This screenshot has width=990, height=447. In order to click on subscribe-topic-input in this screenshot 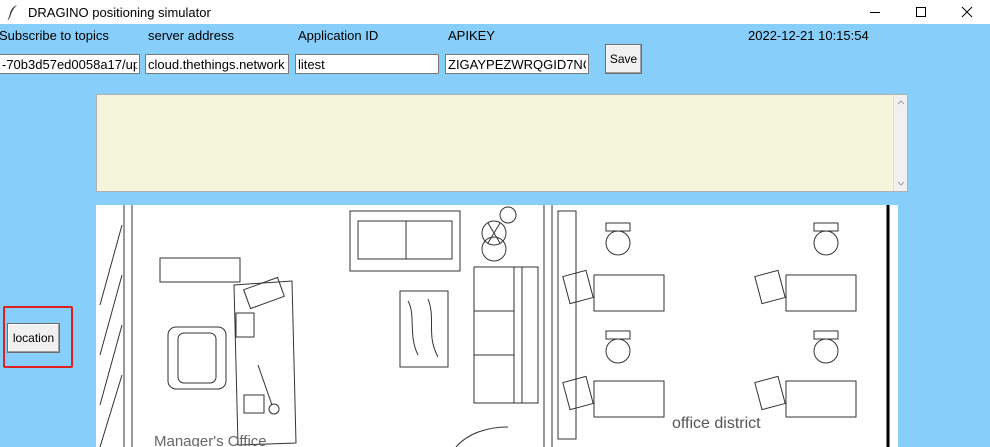, I will do `click(70, 64)`.